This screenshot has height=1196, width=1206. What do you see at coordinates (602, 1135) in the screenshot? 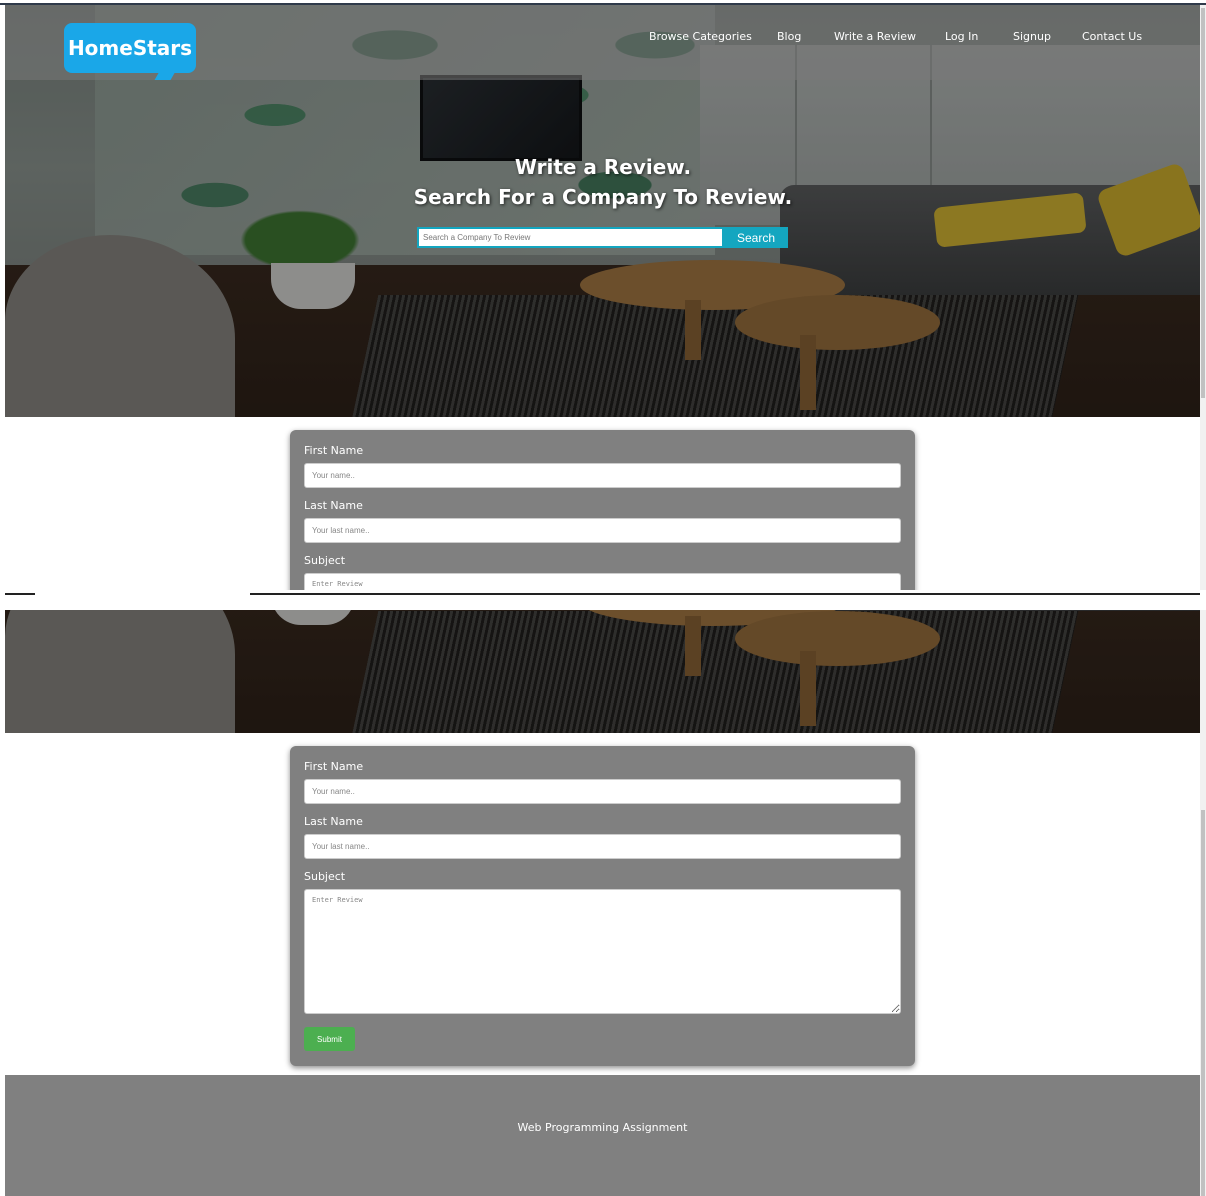
I see `footer: Web Programming Assignment` at bounding box center [602, 1135].